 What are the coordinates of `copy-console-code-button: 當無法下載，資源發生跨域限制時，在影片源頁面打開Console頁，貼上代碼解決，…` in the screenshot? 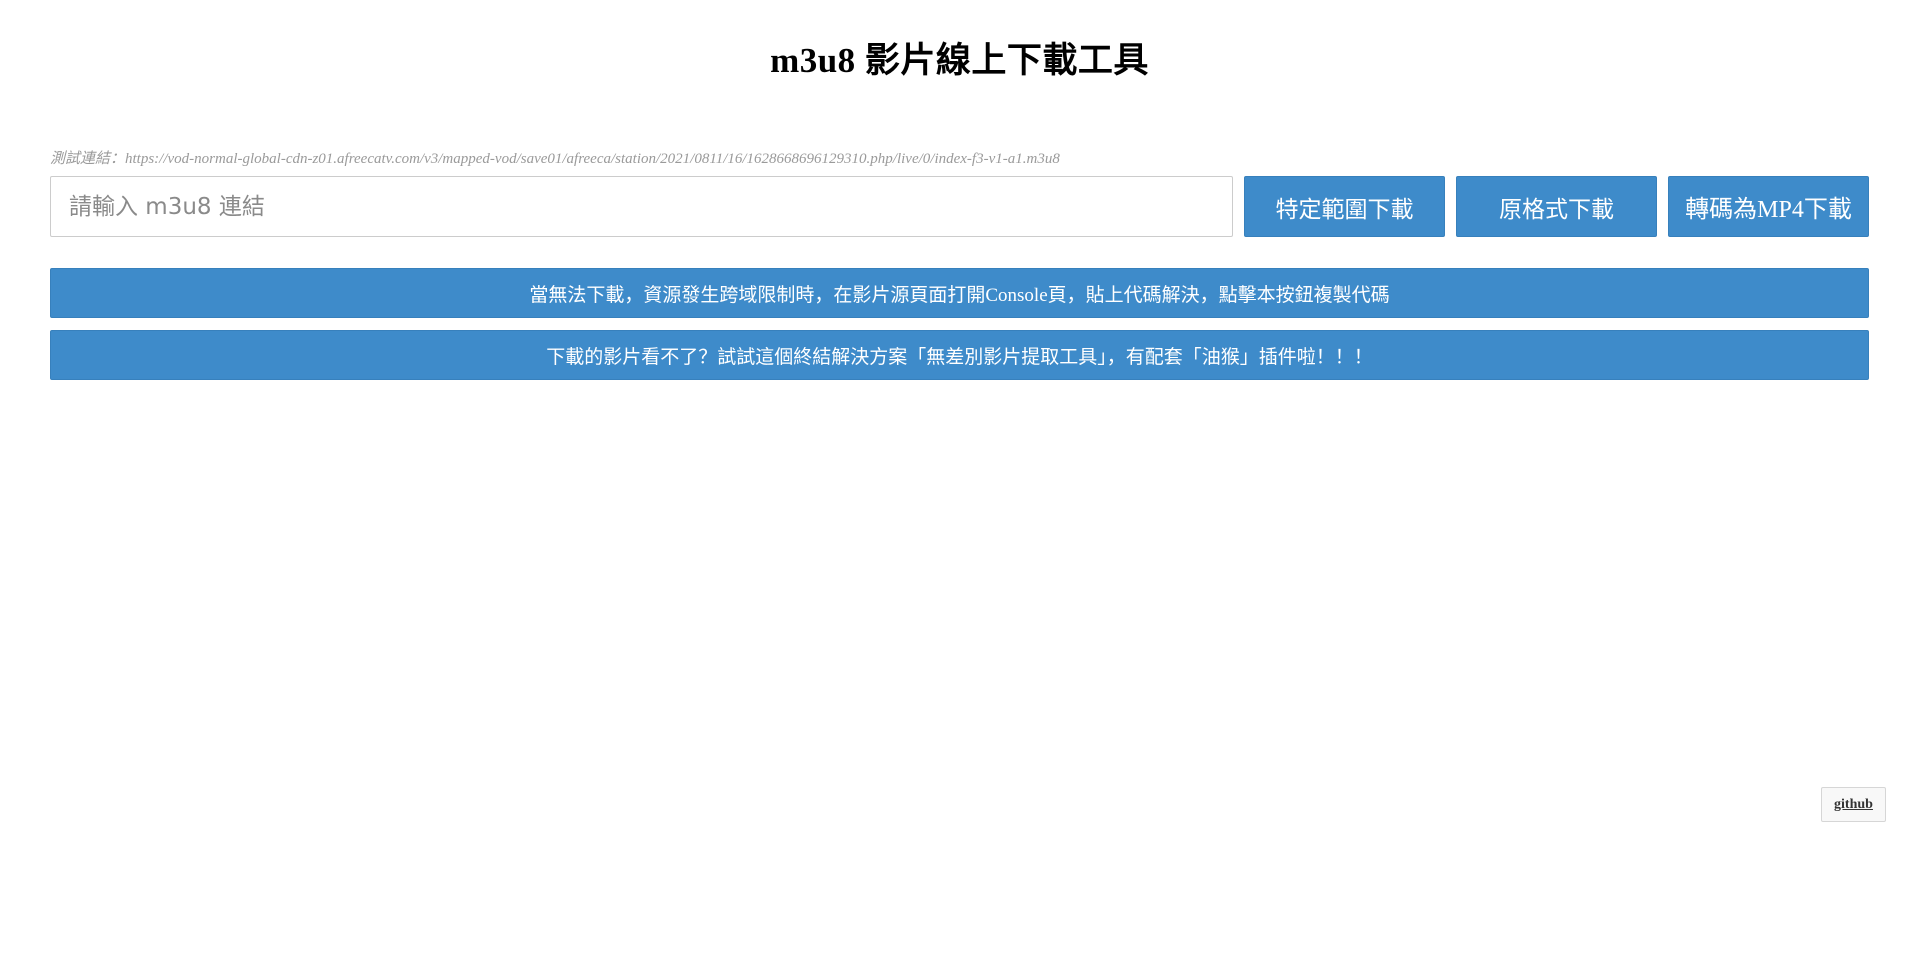 It's located at (959, 293).